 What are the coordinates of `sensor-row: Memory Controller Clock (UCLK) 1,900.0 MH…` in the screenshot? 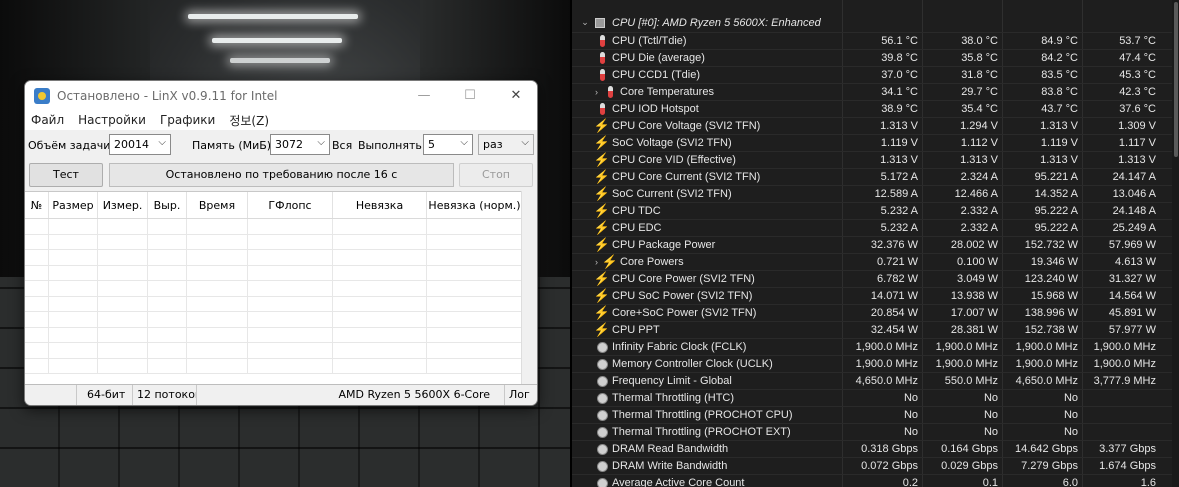 It's located at (872, 364).